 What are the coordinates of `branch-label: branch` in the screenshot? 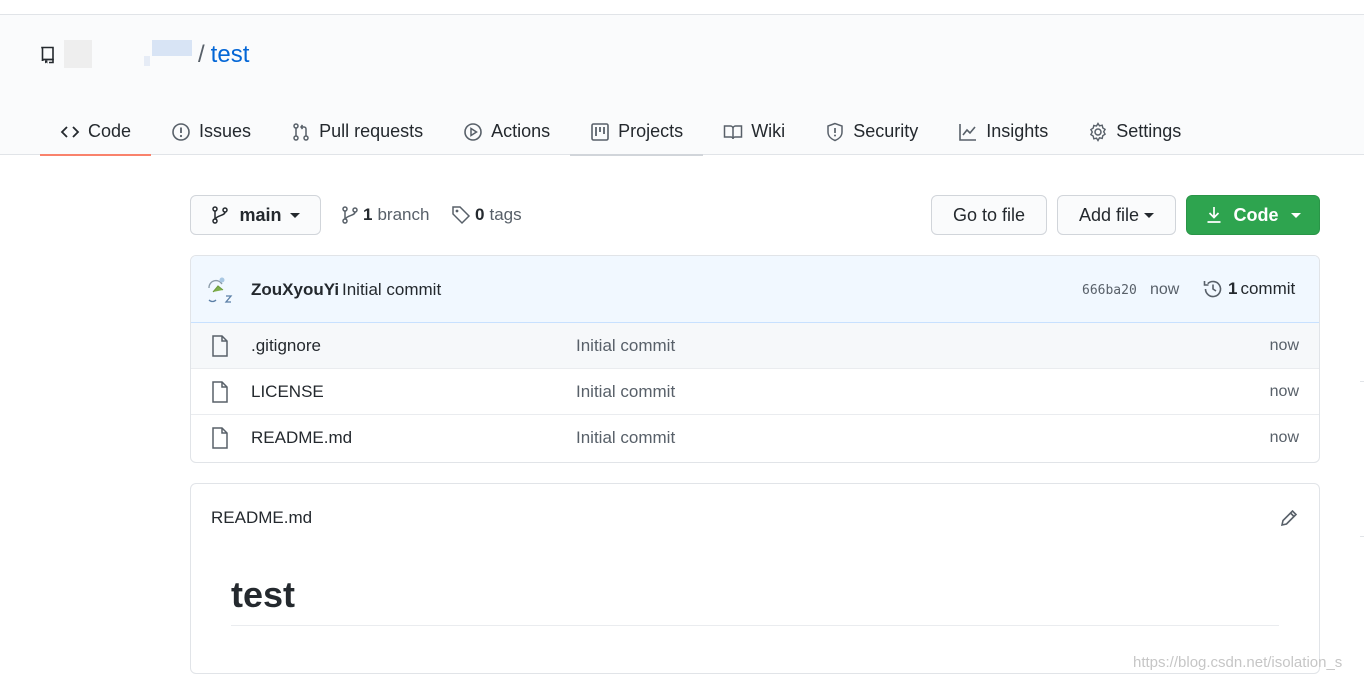 It's located at (403, 214).